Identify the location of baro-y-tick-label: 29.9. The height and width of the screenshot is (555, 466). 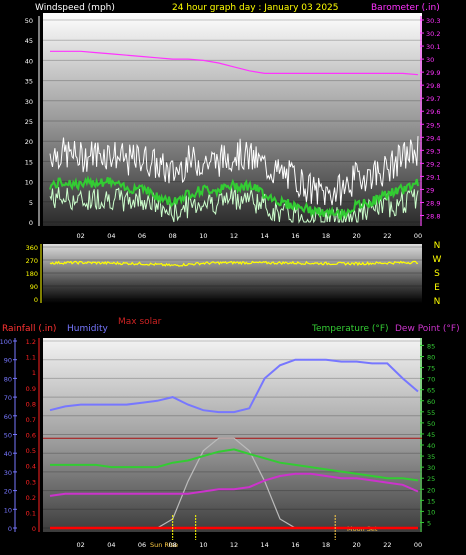
(433, 73).